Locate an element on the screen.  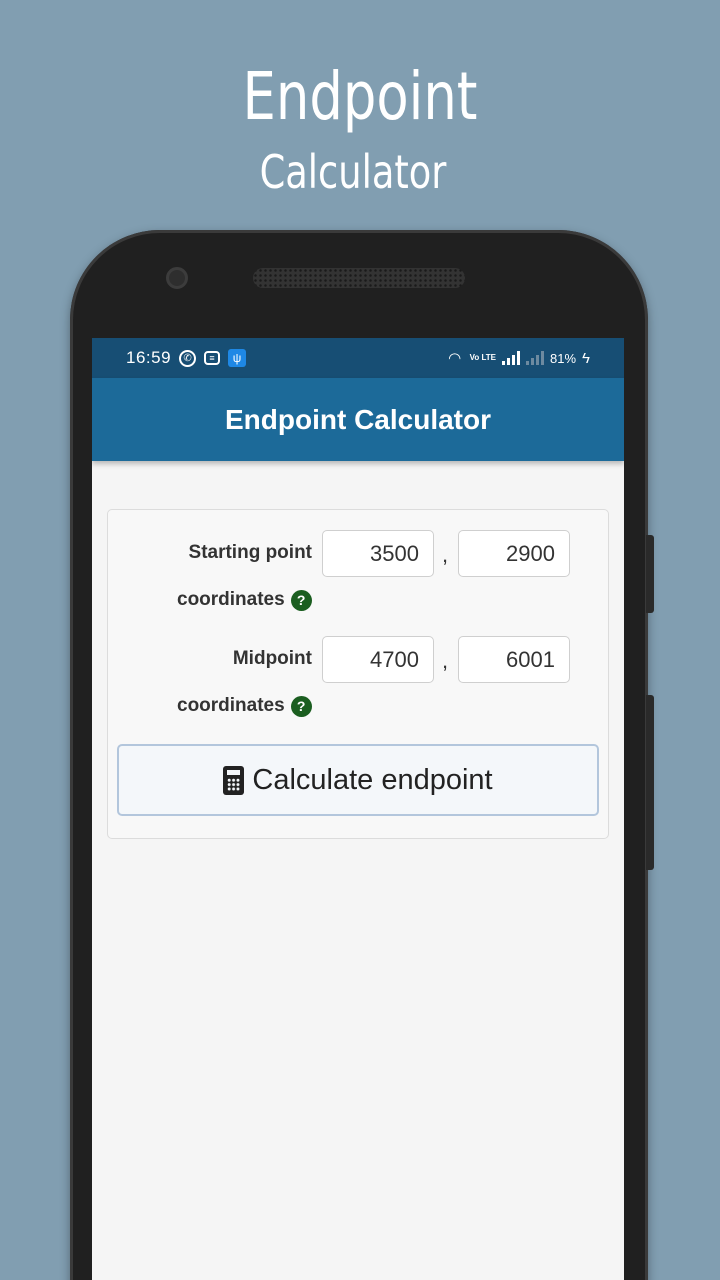
starting-point-row: Starting point , coordinates ? is located at coordinates (359, 560).